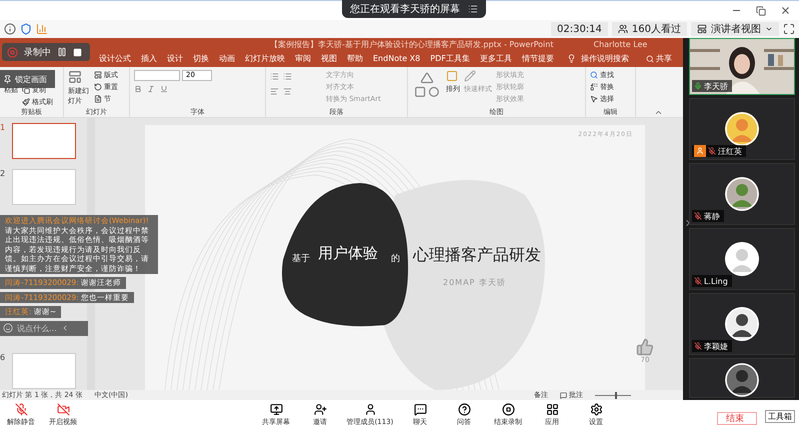 The height and width of the screenshot is (425, 799). Describe the element at coordinates (7, 79) in the screenshot. I see `pin-icon` at that location.